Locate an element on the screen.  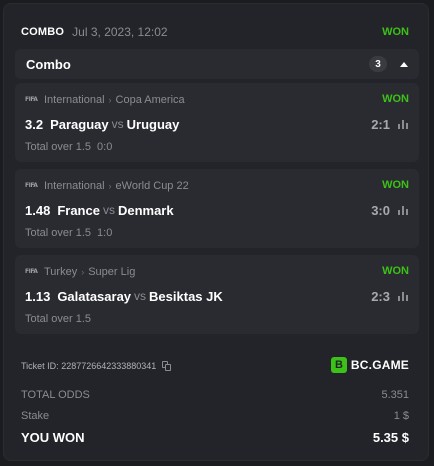
chevron-up-icon is located at coordinates (404, 64).